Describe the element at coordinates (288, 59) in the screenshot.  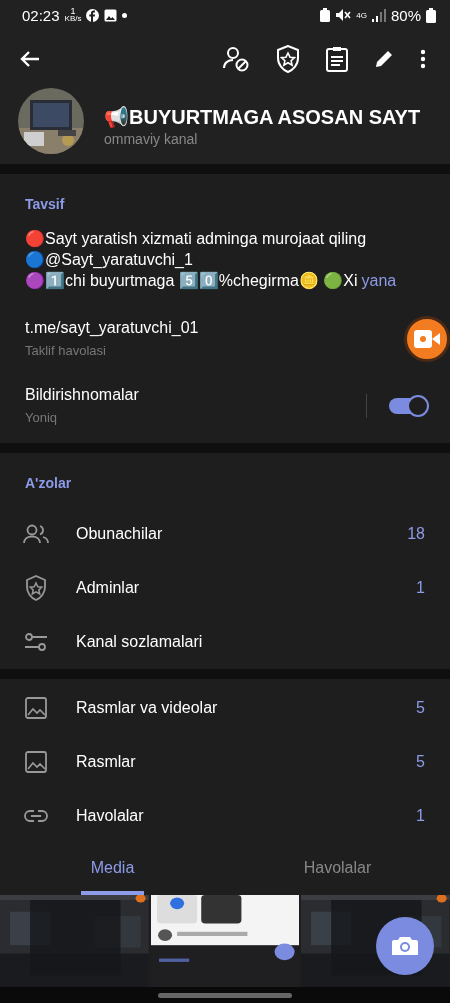
I see `shield-star-icon` at that location.